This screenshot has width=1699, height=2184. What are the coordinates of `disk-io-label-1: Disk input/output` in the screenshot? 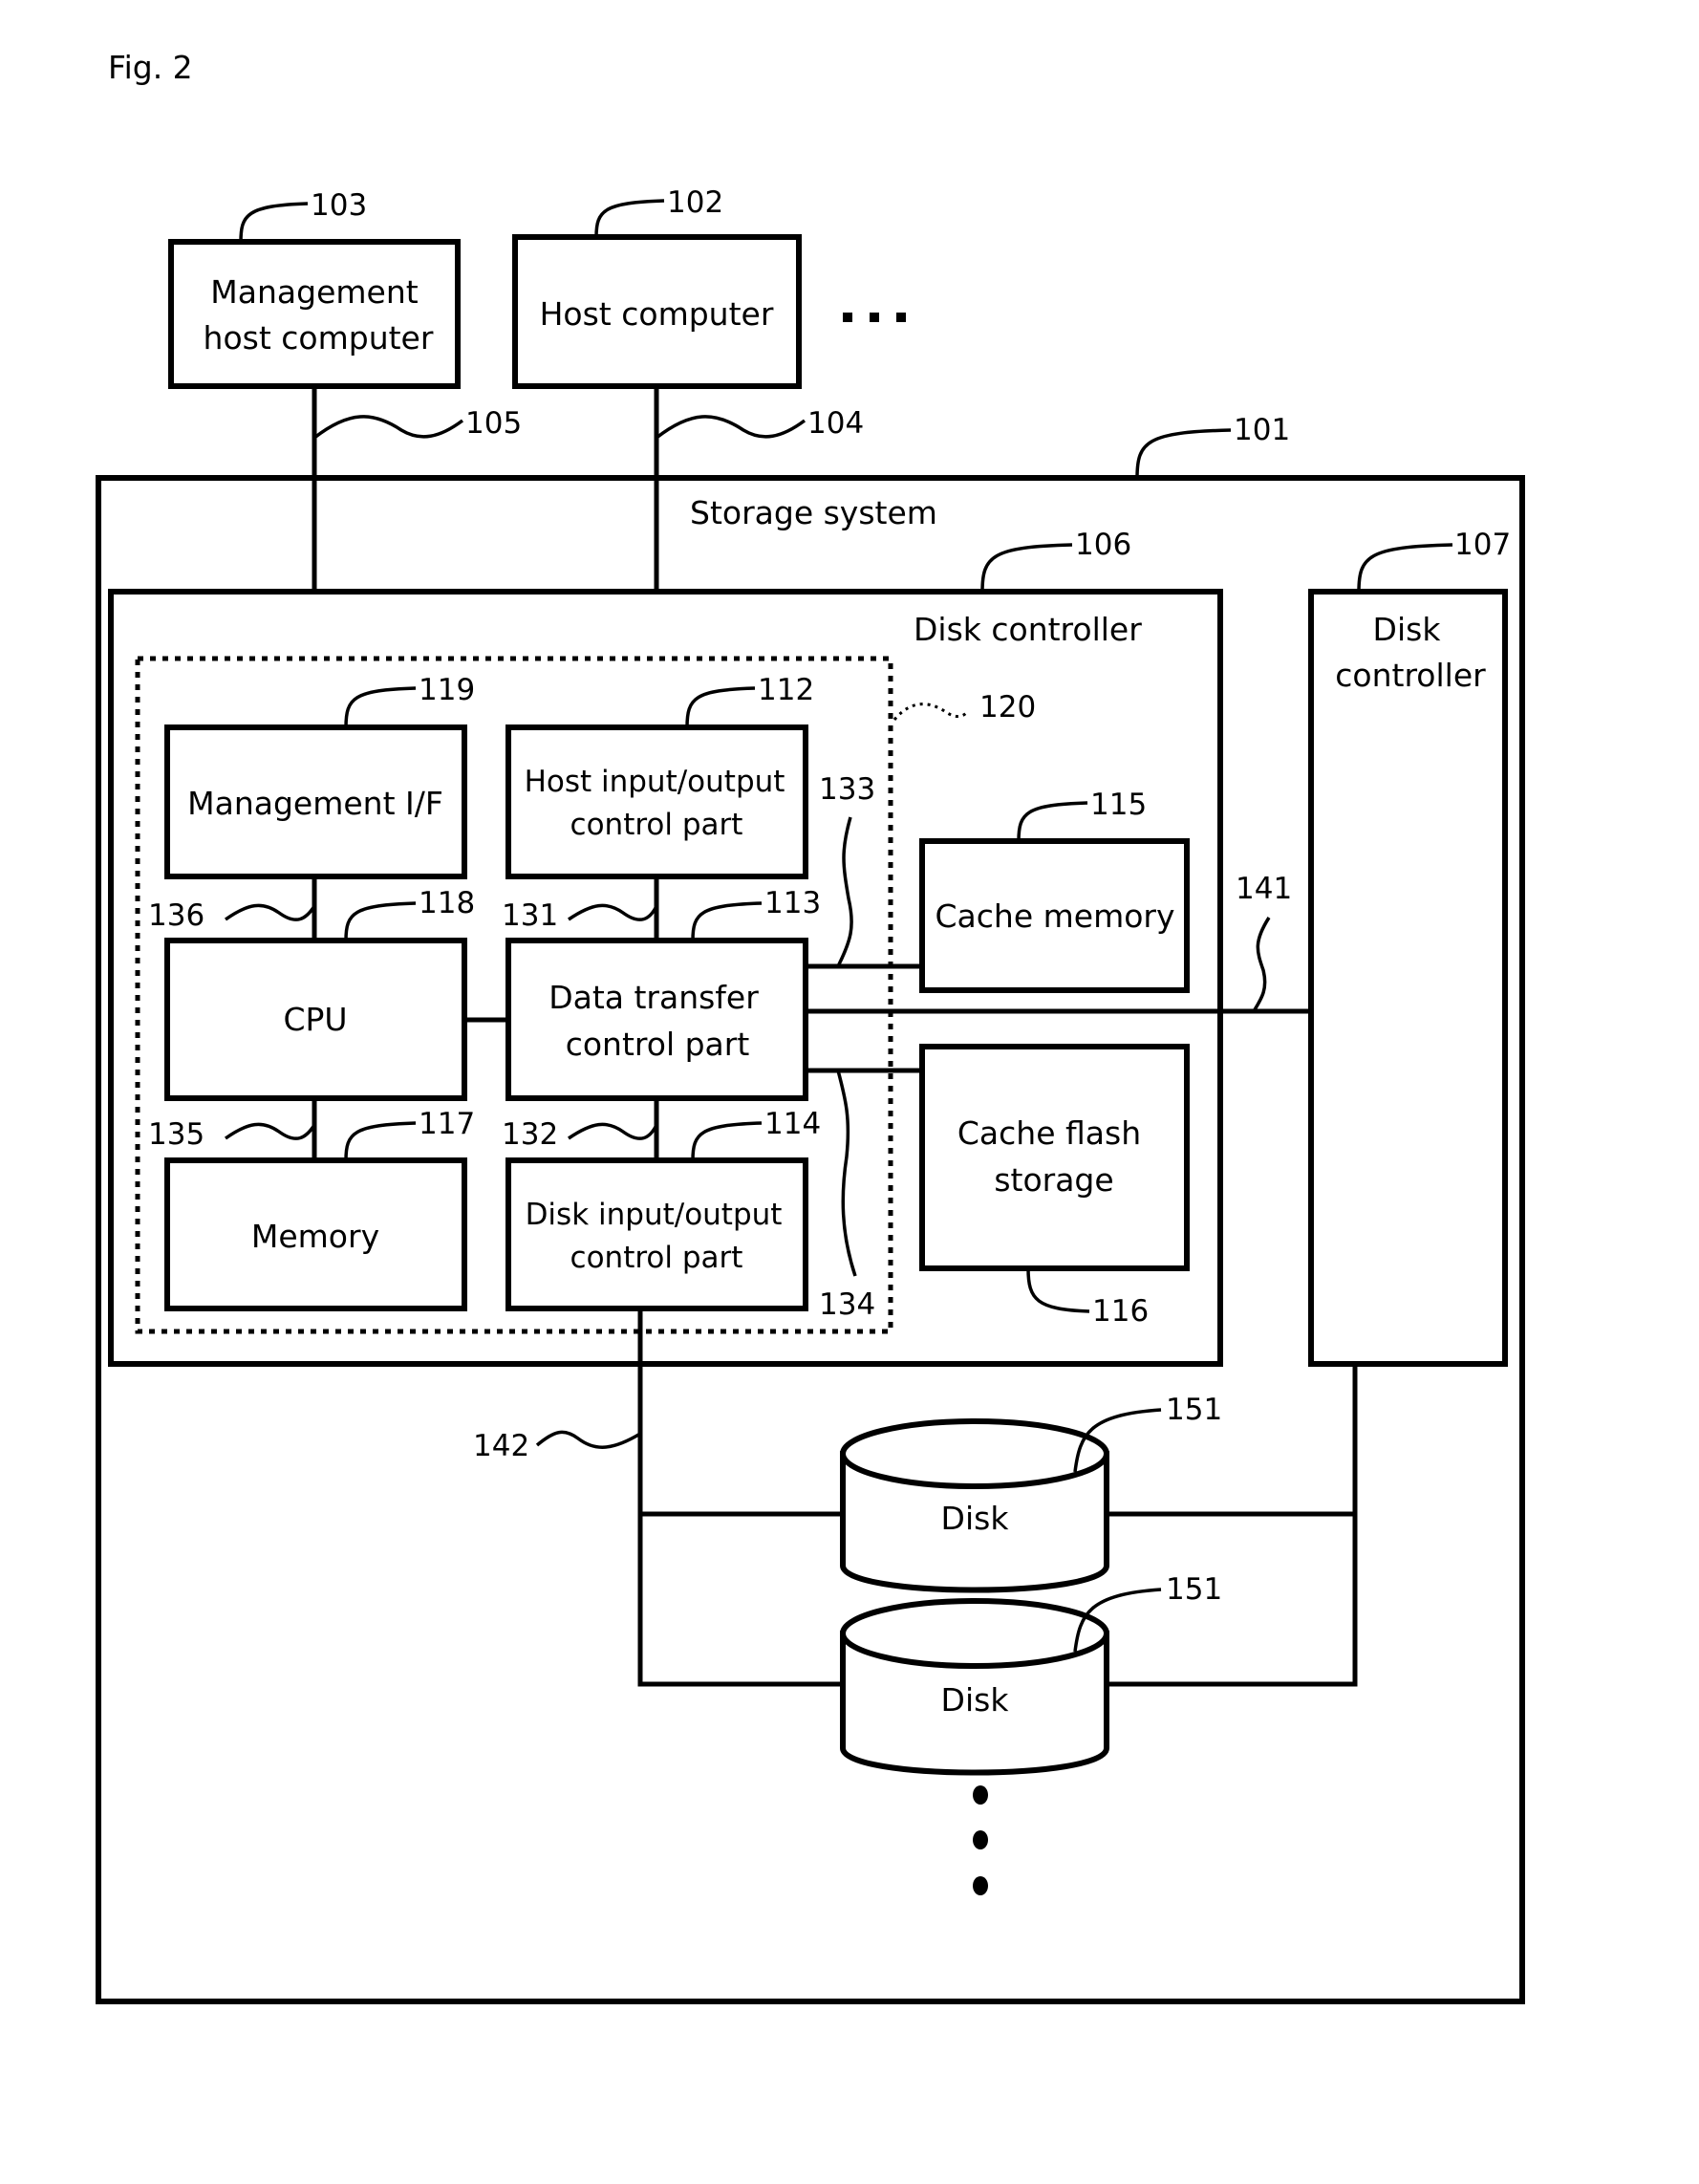 It's located at (655, 1215).